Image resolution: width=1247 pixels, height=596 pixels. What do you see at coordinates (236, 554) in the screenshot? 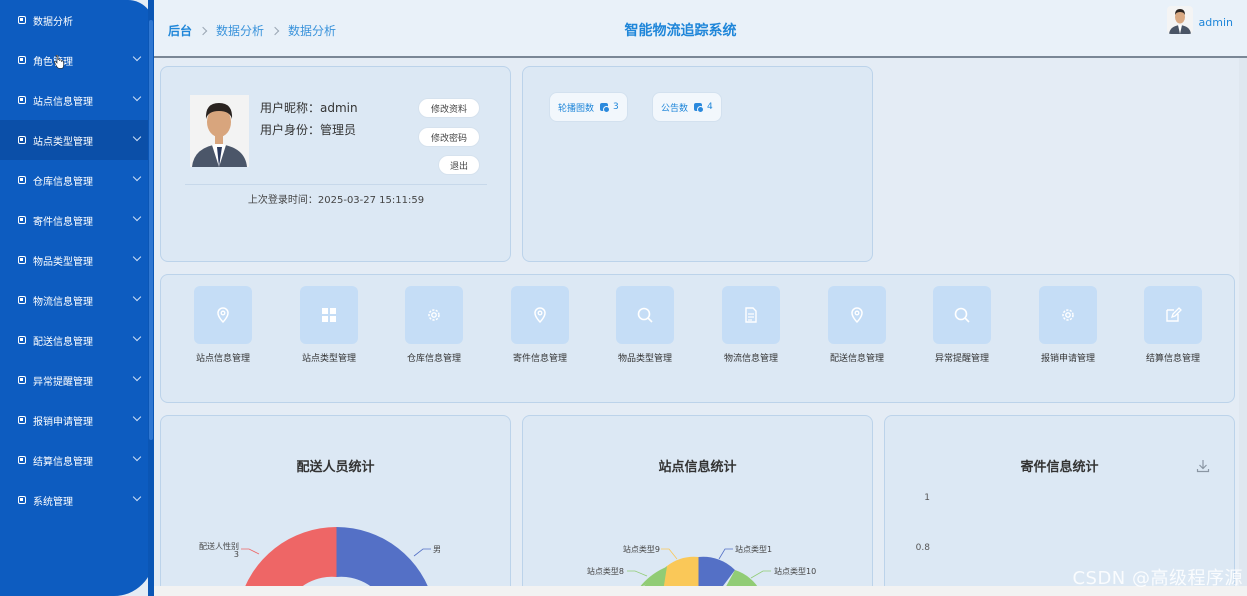
I see `pie-label: 3` at bounding box center [236, 554].